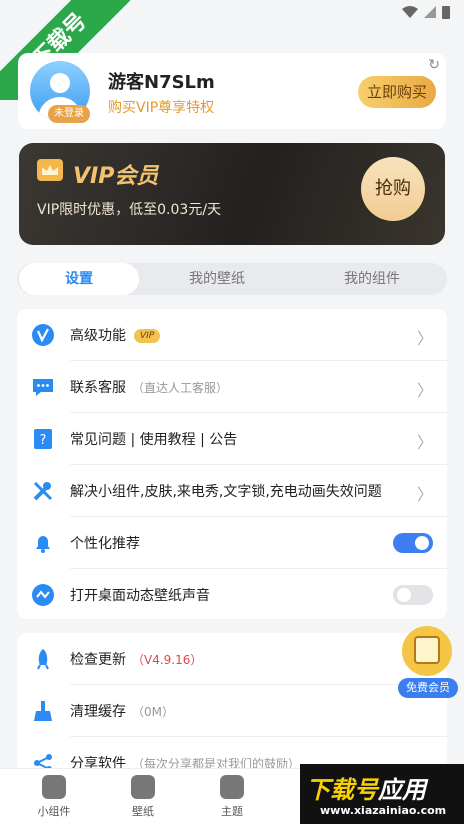 This screenshot has height=824, width=464. Describe the element at coordinates (434, 65) in the screenshot. I see `refresh-icon: ↻` at that location.